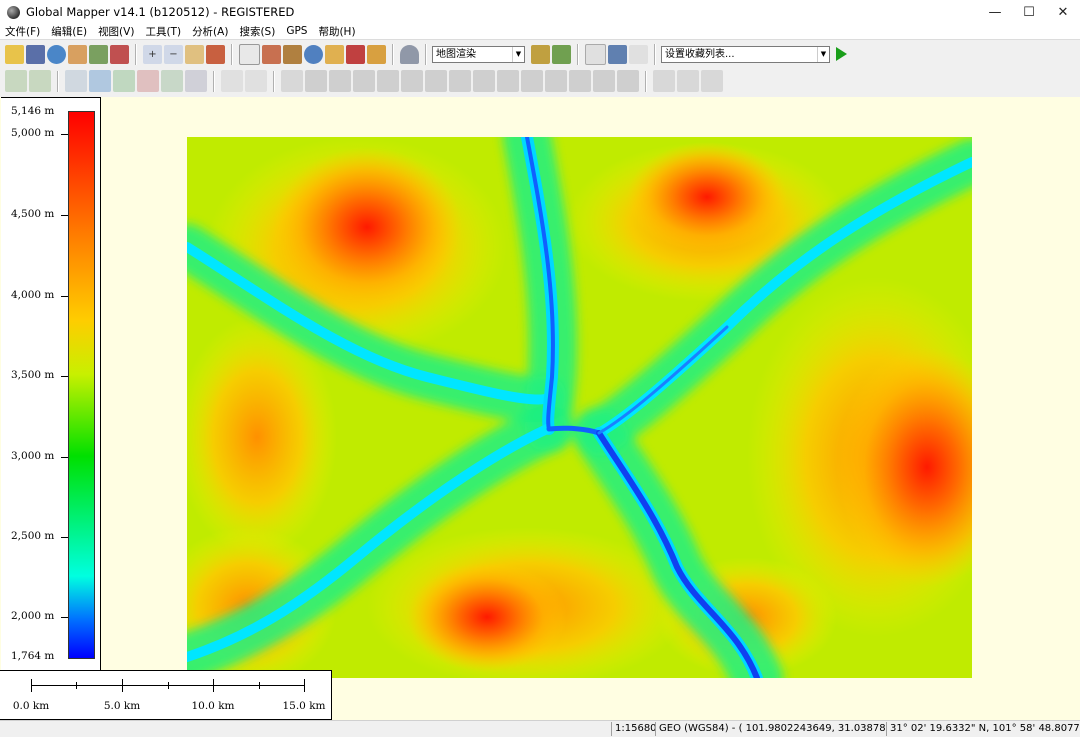  Describe the element at coordinates (364, 81) in the screenshot. I see `join-icon` at that location.